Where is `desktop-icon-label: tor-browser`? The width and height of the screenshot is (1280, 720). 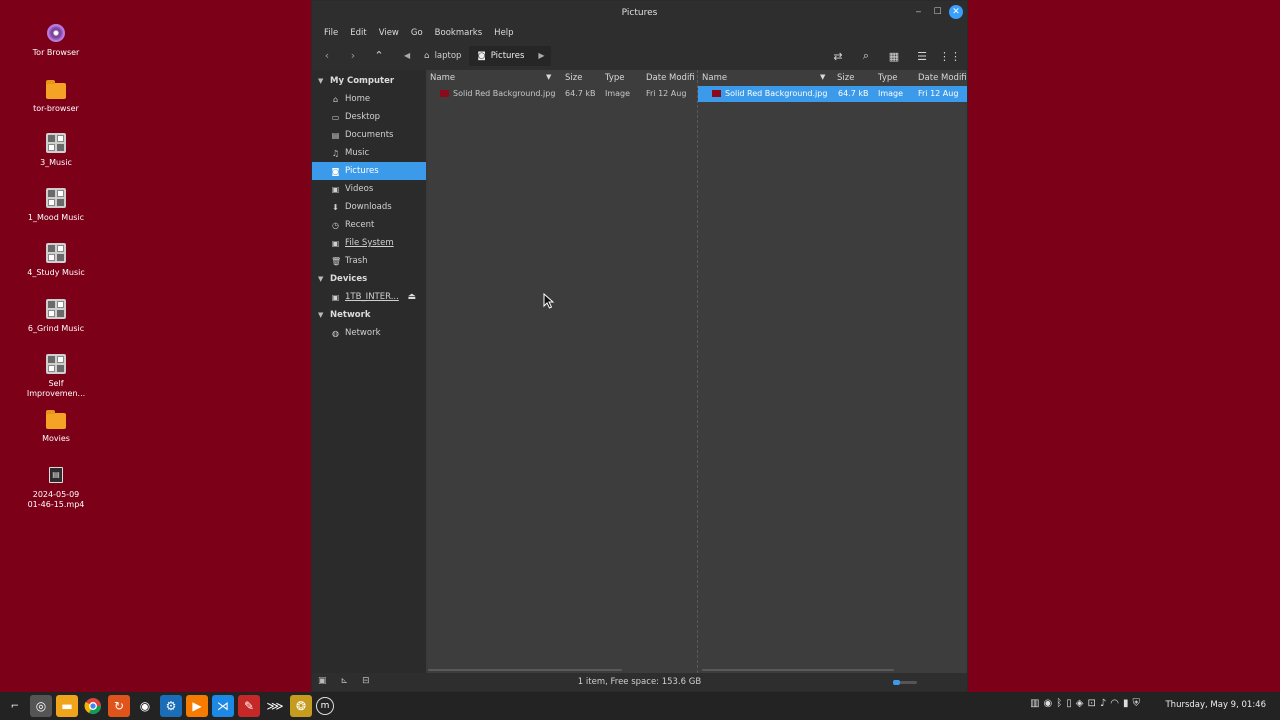 desktop-icon-label: tor-browser is located at coordinates (56, 108).